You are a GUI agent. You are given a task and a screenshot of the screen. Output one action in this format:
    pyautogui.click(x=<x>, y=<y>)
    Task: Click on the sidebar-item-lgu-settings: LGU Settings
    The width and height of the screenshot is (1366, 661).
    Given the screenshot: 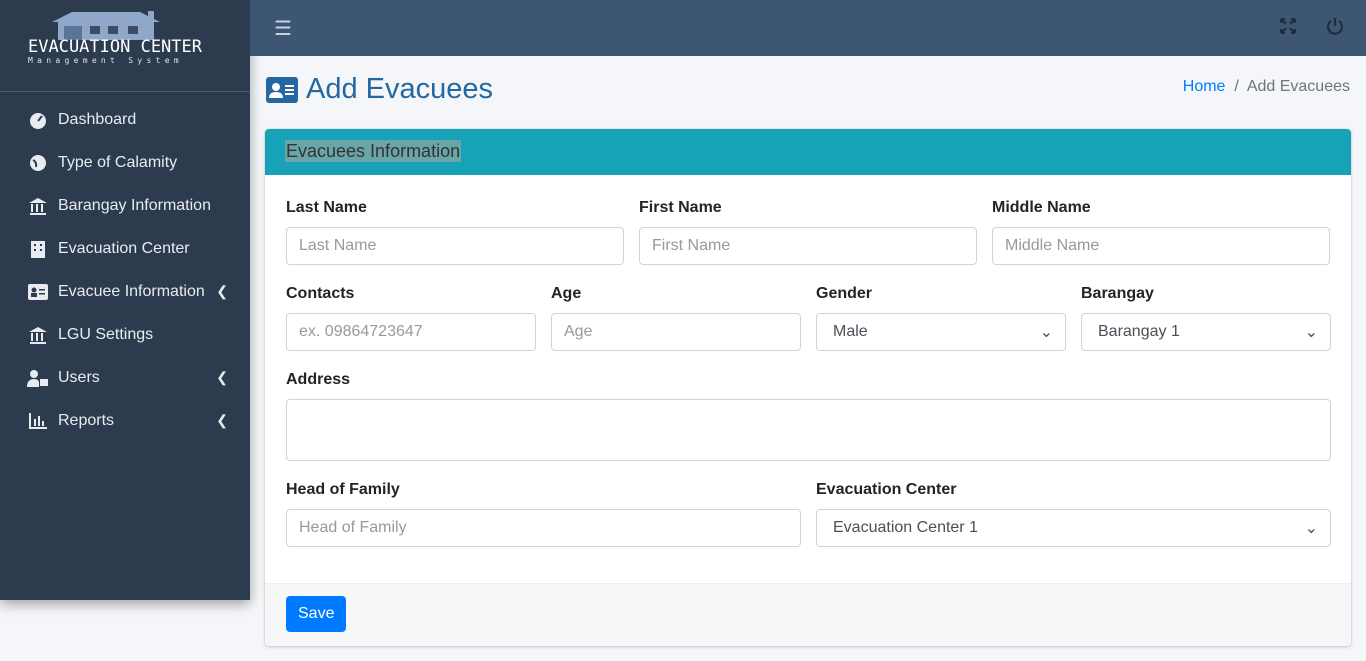 What is the action you would take?
    pyautogui.click(x=125, y=334)
    